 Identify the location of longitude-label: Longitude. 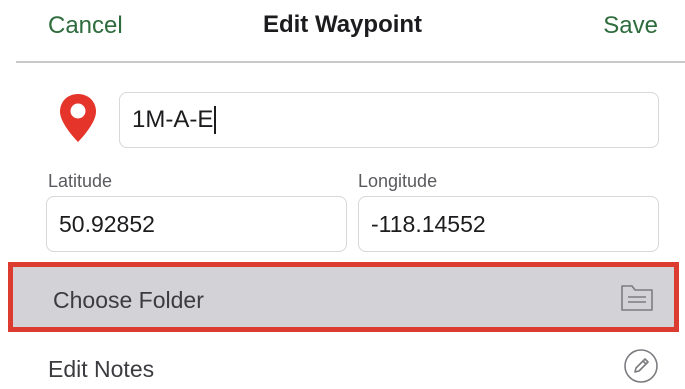
(398, 181).